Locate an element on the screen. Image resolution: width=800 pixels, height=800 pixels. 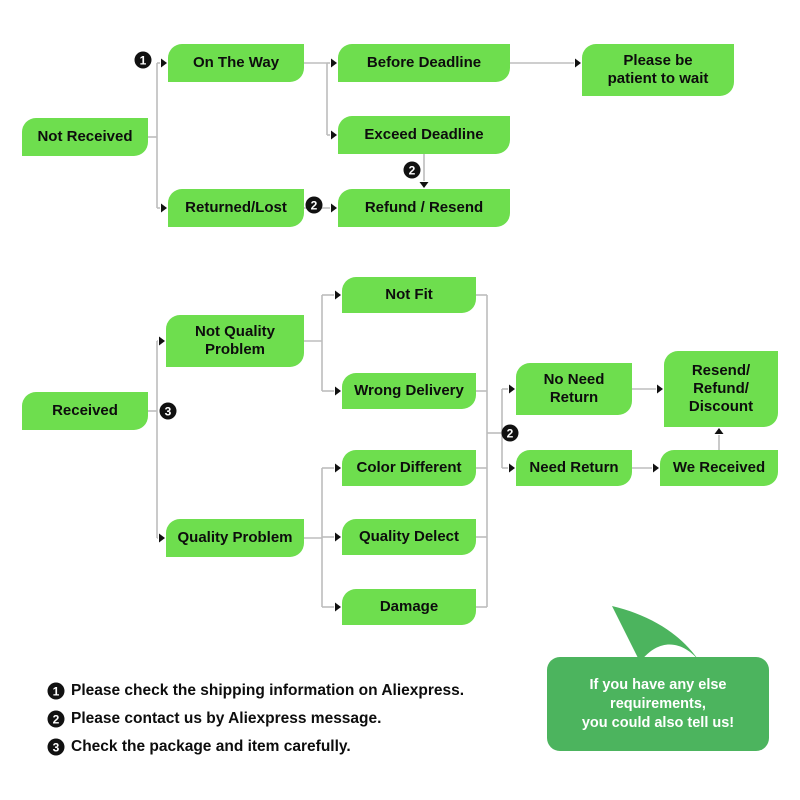
node-label: Refund / Resend is located at coordinates (424, 207).